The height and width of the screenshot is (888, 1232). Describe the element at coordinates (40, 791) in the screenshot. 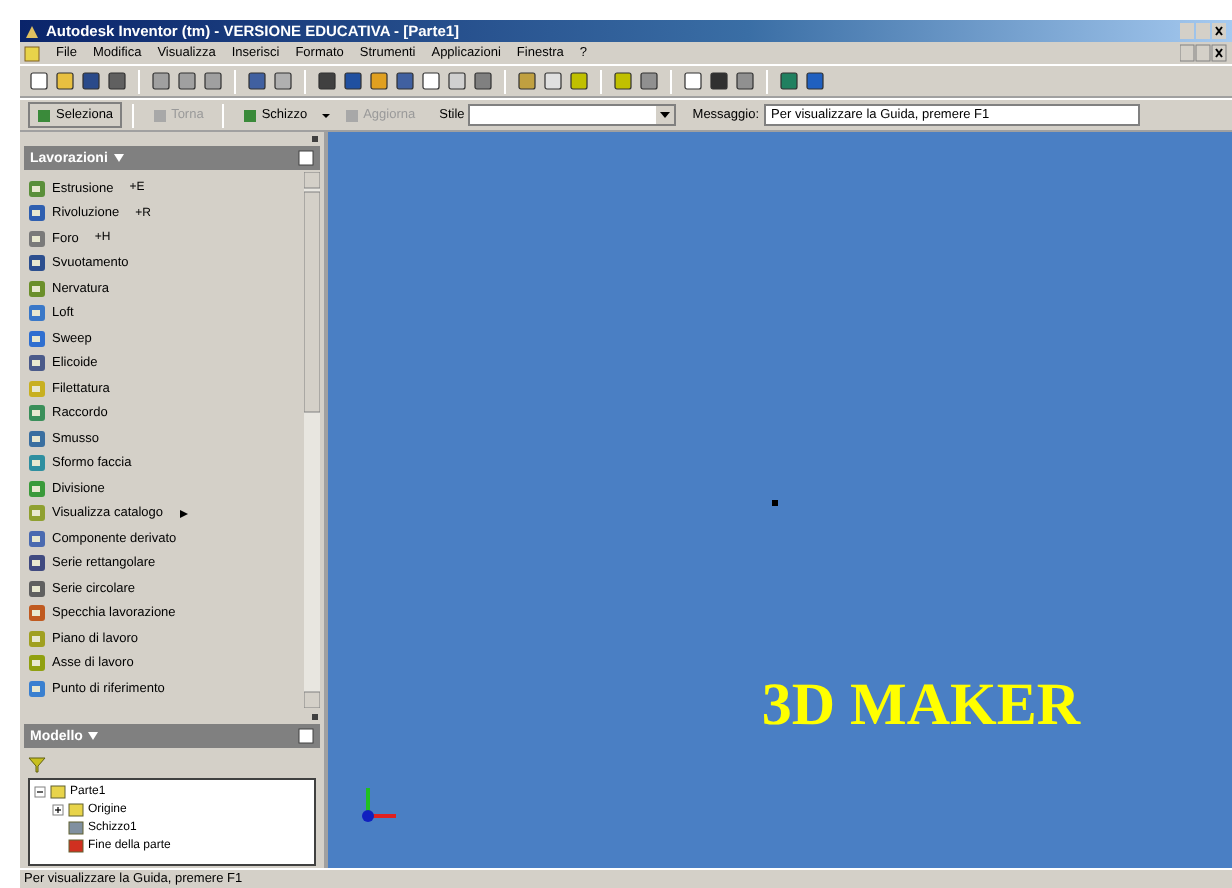

I see `collapse-icon` at that location.